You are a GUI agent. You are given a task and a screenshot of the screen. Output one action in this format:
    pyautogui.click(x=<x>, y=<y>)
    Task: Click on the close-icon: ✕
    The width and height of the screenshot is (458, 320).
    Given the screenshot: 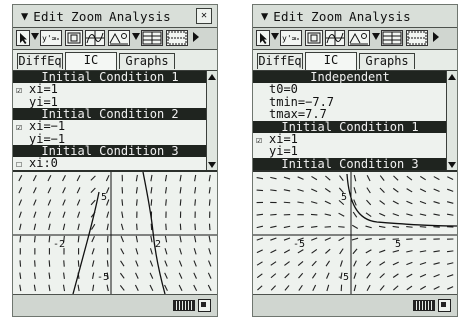 What is the action you would take?
    pyautogui.click(x=204, y=16)
    